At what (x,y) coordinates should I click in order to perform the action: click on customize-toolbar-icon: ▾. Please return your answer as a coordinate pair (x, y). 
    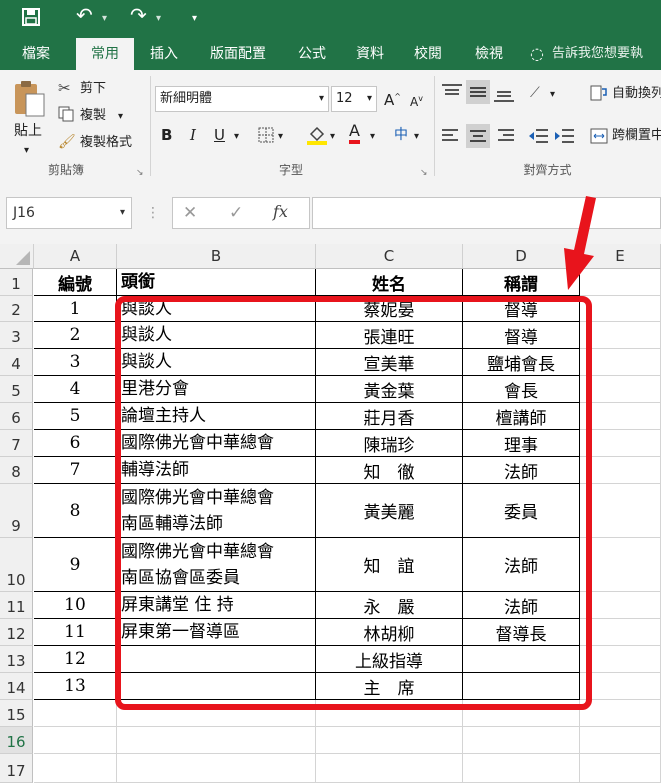
    Looking at the image, I should click on (194, 19).